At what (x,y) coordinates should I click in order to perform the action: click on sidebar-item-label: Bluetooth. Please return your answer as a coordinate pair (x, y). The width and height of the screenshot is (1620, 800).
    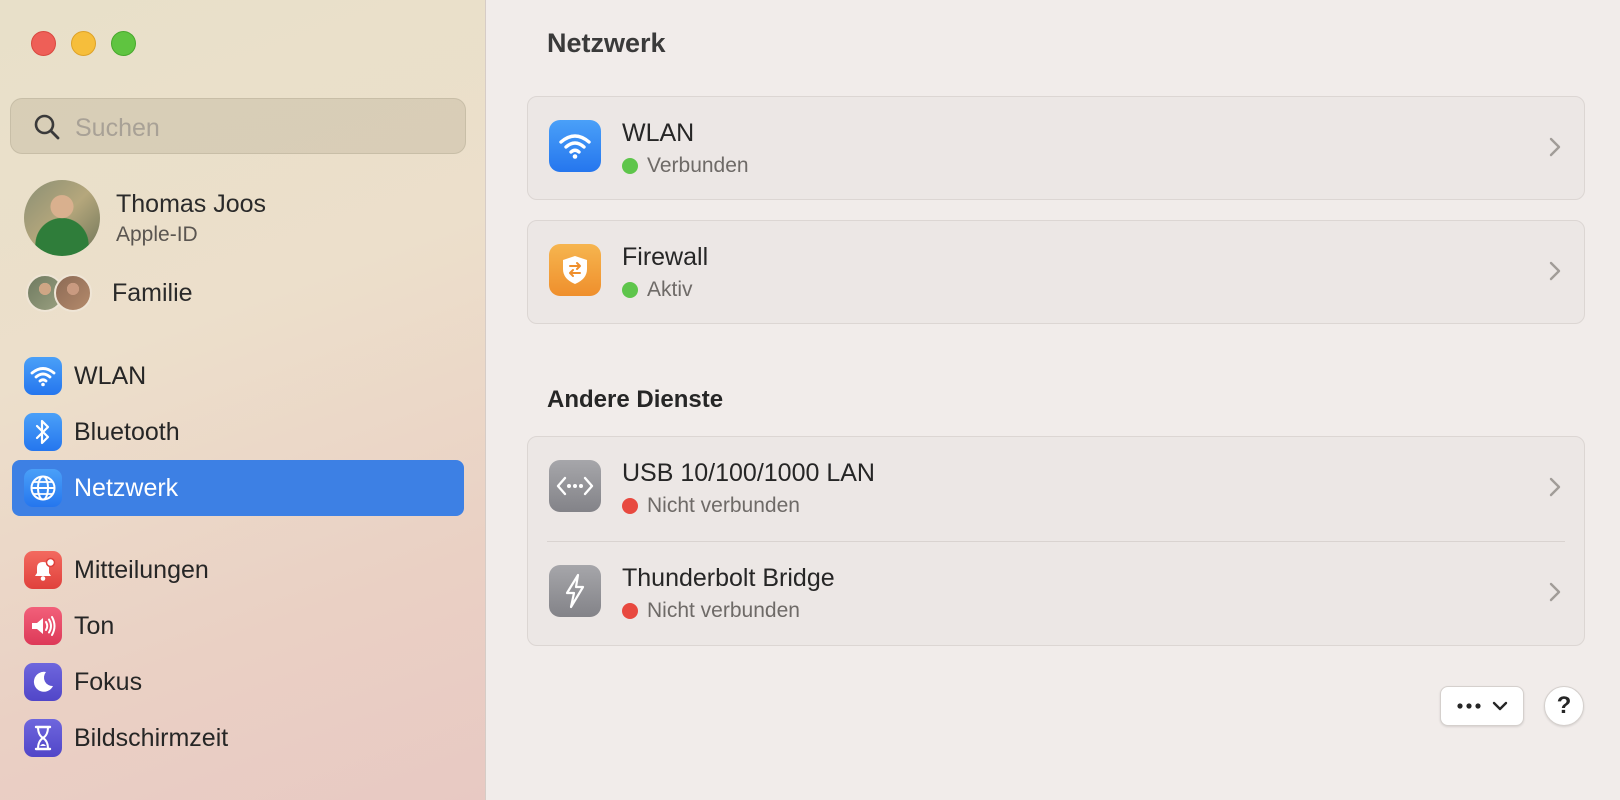
    Looking at the image, I should click on (127, 432).